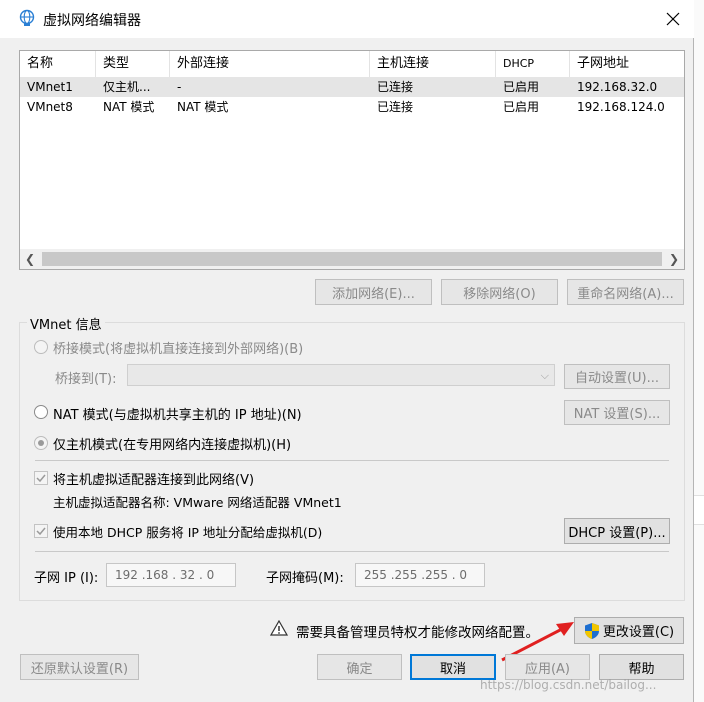 The image size is (704, 702). Describe the element at coordinates (591, 630) in the screenshot. I see `uac-shield-icon` at that location.